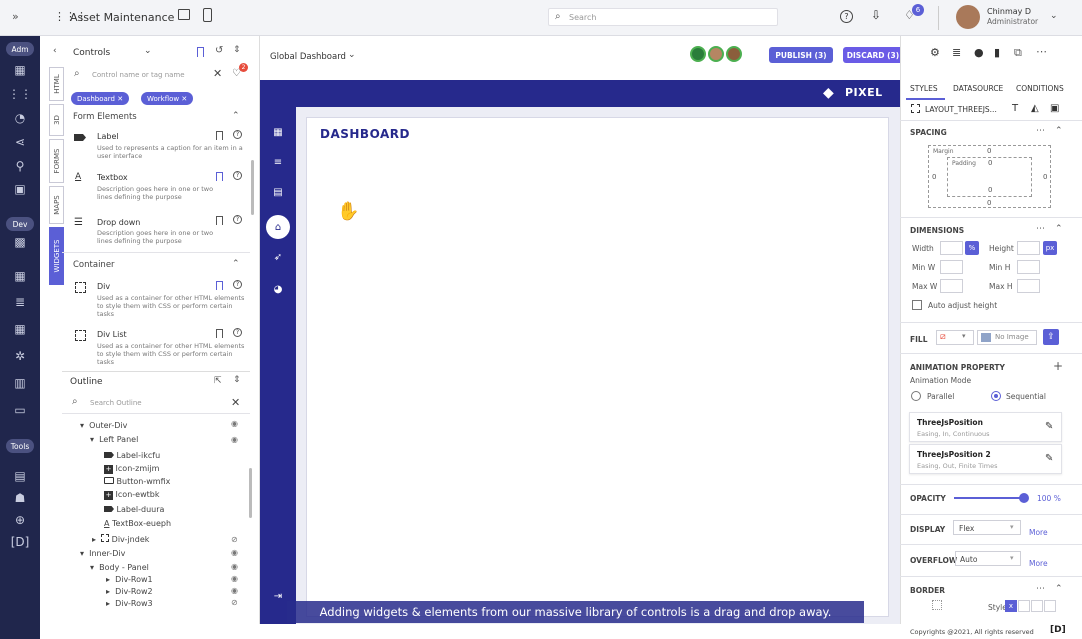  What do you see at coordinates (129, 603) in the screenshot?
I see `outline-node: ▸ Div-Row3` at bounding box center [129, 603].